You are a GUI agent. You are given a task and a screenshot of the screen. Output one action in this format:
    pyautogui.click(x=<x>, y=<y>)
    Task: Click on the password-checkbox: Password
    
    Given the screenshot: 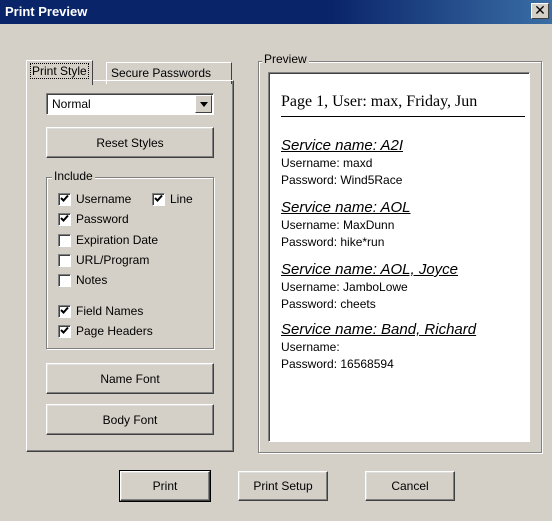 What is the action you would take?
    pyautogui.click(x=93, y=219)
    